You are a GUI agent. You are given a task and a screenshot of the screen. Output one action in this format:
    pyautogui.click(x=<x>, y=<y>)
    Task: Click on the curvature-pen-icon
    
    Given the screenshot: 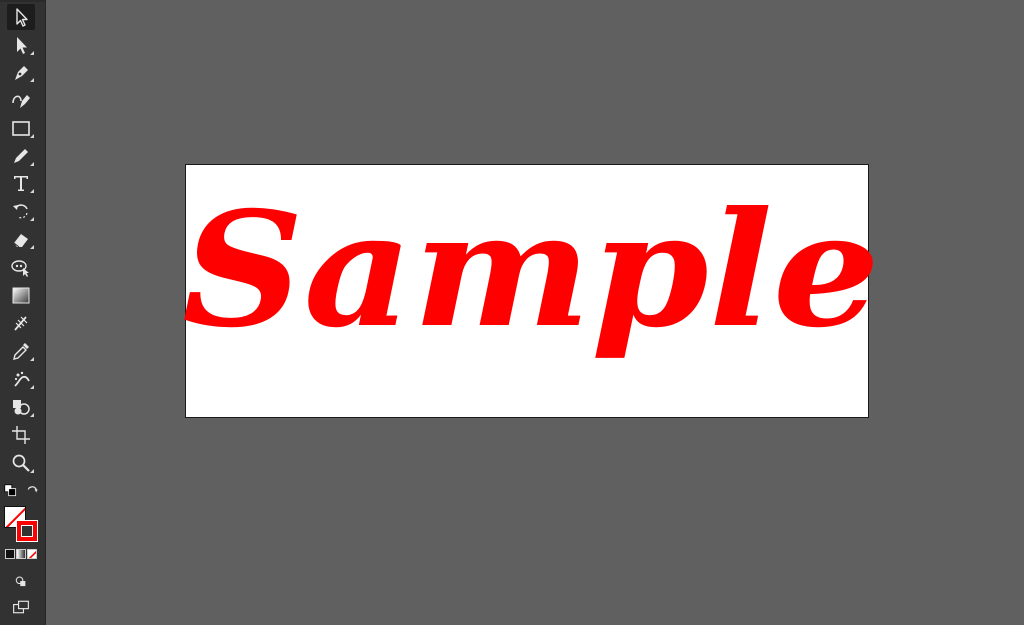 What is the action you would take?
    pyautogui.click(x=21, y=101)
    